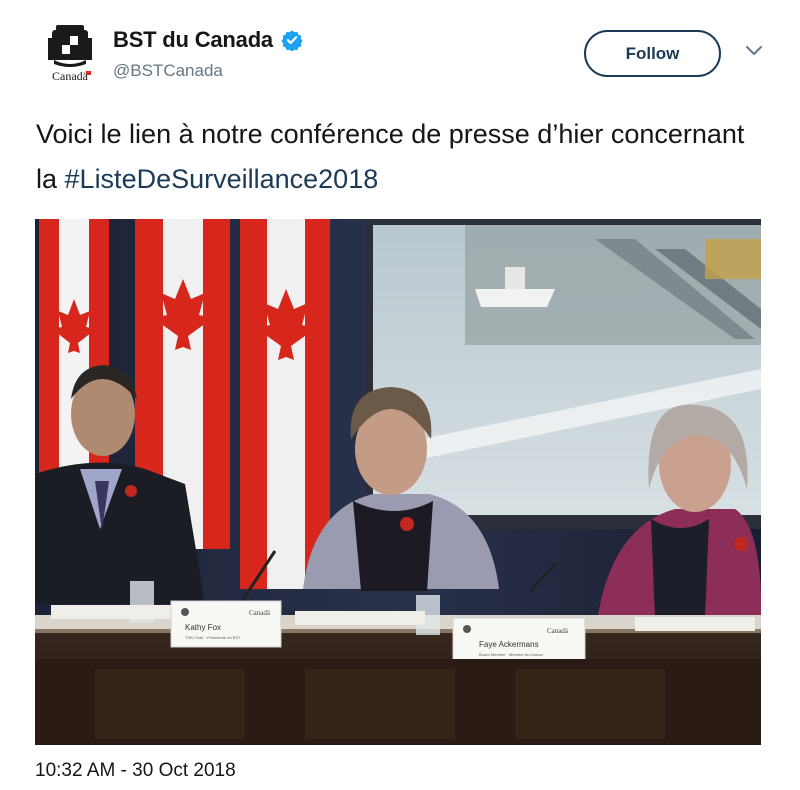 The height and width of the screenshot is (790, 800). What do you see at coordinates (203, 627) in the screenshot?
I see `nameplate-name: Kathy Fox` at bounding box center [203, 627].